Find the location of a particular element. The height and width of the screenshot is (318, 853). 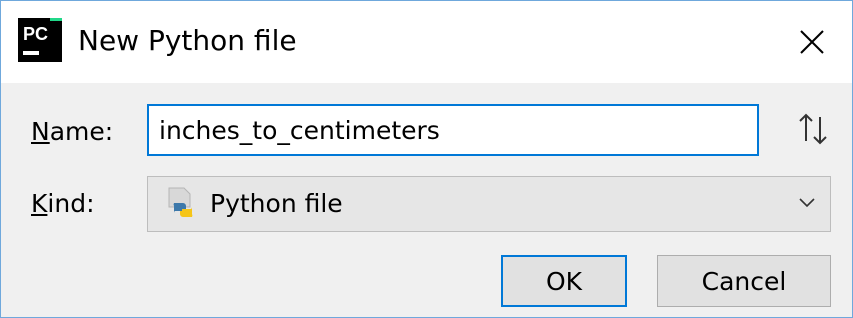

pycharm-app-icon: PC is located at coordinates (40, 40).